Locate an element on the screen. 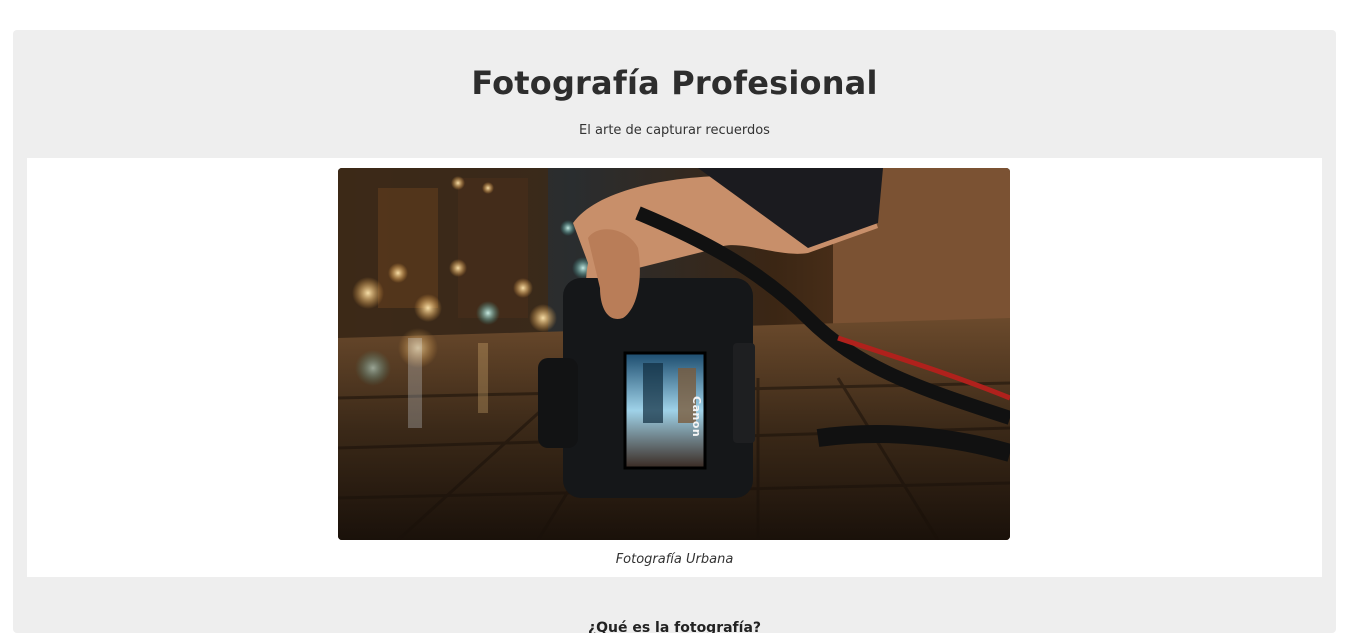  section-heading: ¿Qué es la fotografía? is located at coordinates (674, 626).